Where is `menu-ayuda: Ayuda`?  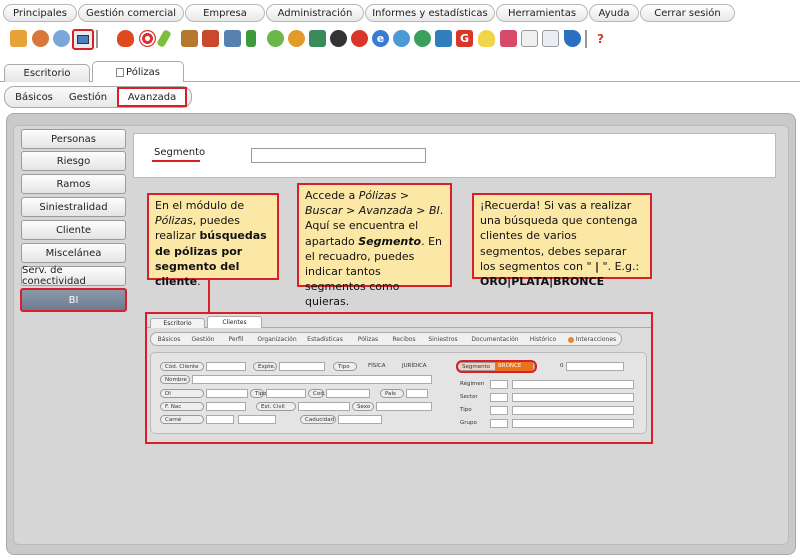
menu-ayuda: Ayuda is located at coordinates (614, 13).